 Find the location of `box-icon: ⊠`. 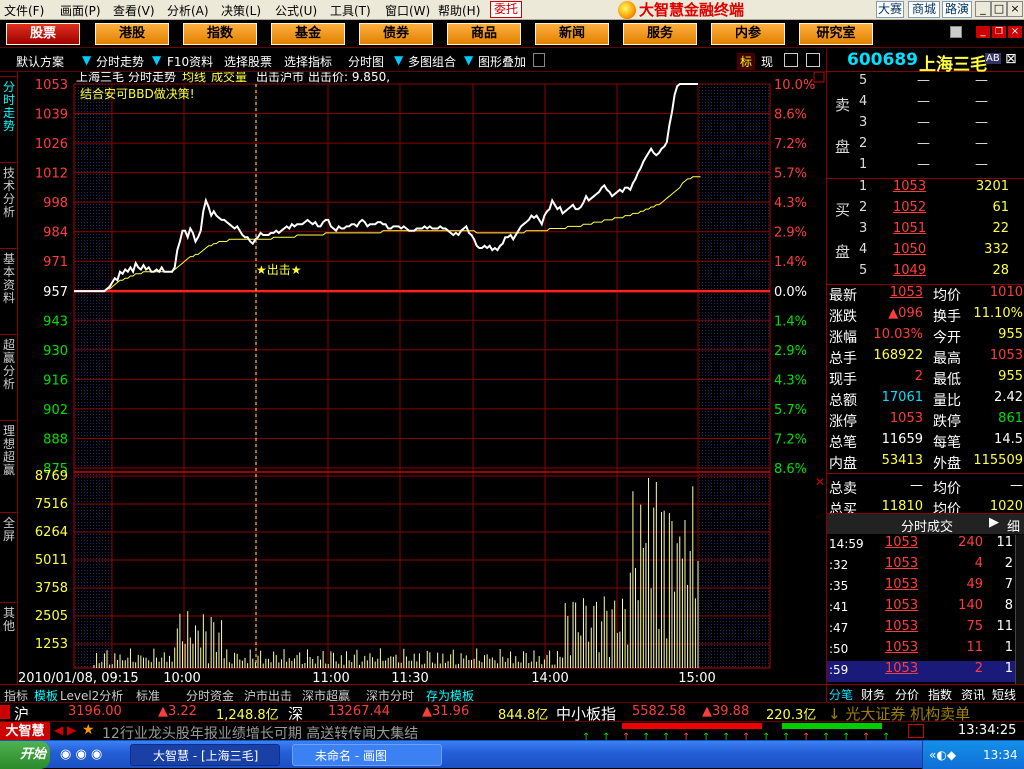

box-icon: ⊠ is located at coordinates (1011, 59).